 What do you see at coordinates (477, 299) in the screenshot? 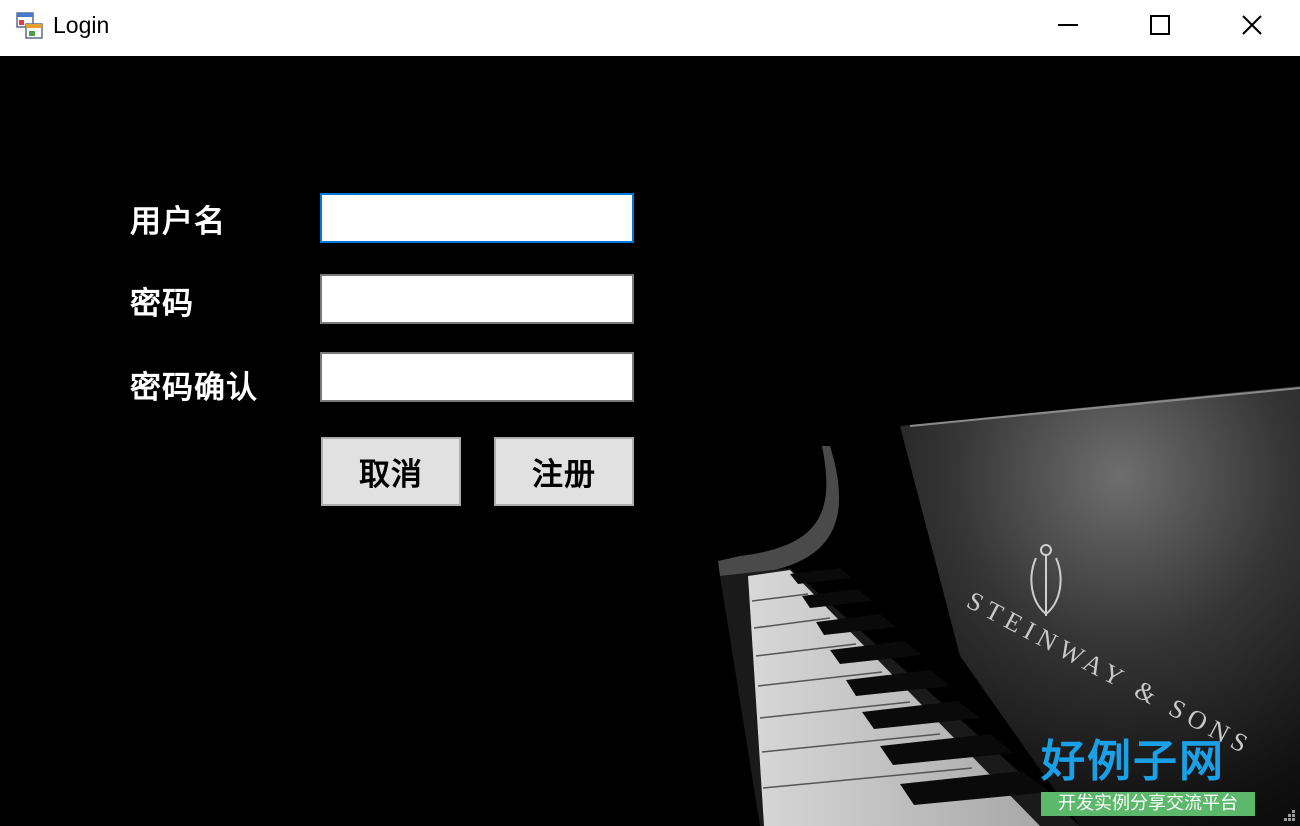
I see `password-input` at bounding box center [477, 299].